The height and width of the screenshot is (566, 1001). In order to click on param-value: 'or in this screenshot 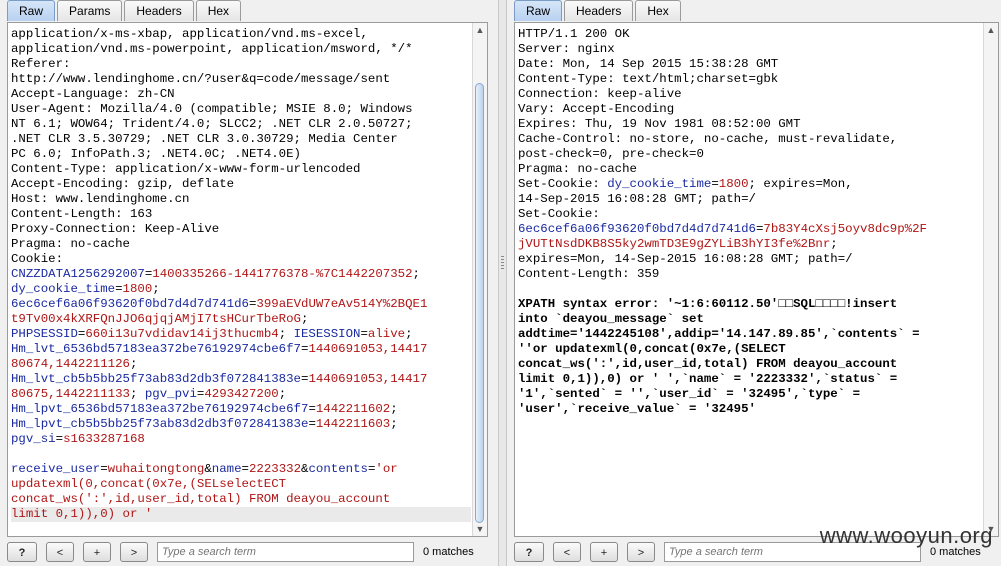, I will do `click(386, 469)`.